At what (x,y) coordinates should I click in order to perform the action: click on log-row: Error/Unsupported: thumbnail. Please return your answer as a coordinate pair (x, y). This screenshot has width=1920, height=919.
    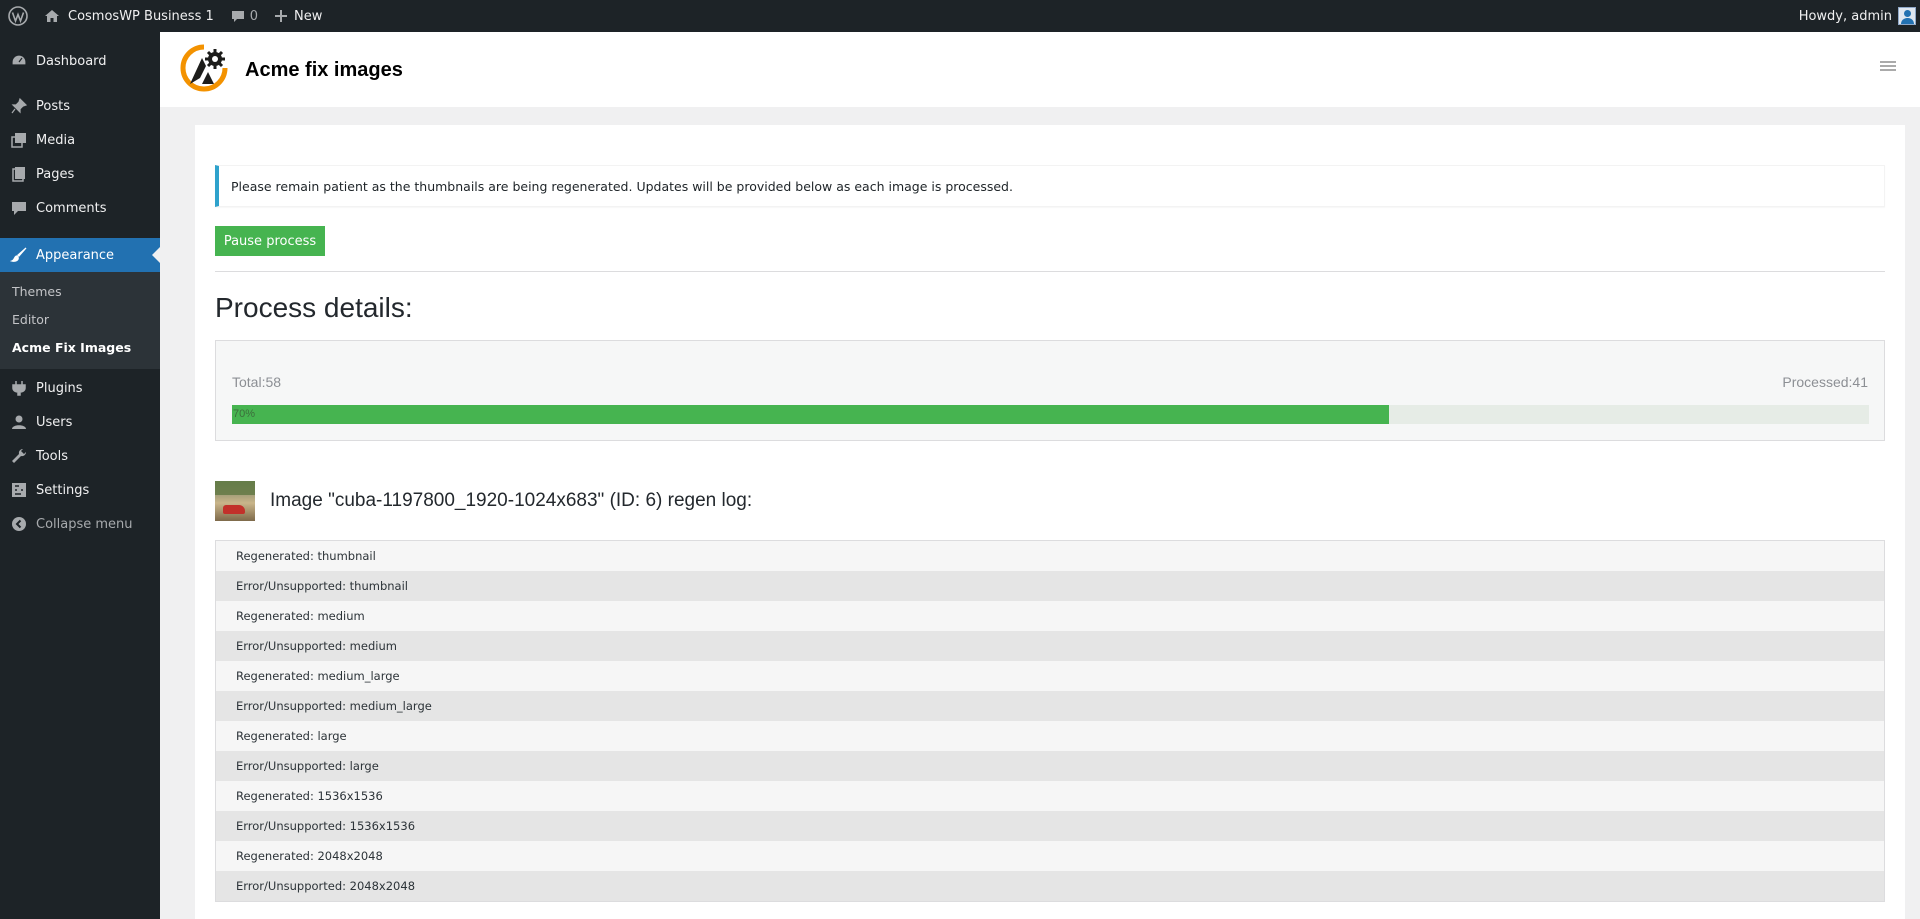
    Looking at the image, I should click on (1050, 586).